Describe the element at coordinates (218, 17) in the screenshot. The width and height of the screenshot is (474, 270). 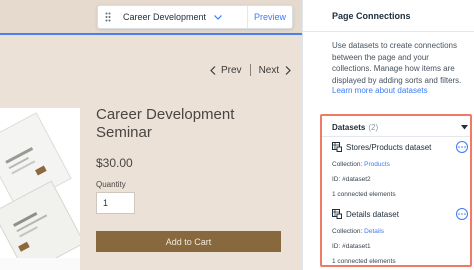
I see `chevron-down-icon` at that location.